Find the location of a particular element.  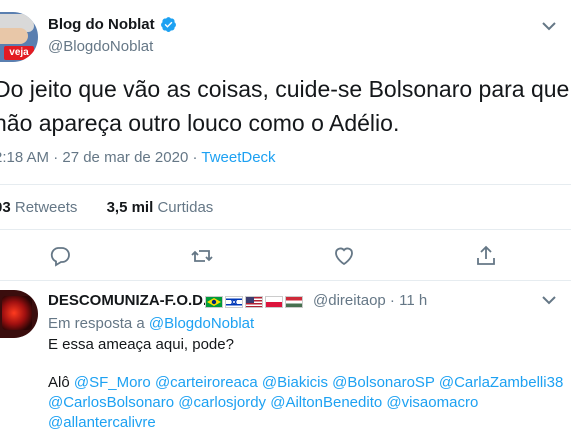

mention-link: @BolsonaroSP is located at coordinates (383, 382).